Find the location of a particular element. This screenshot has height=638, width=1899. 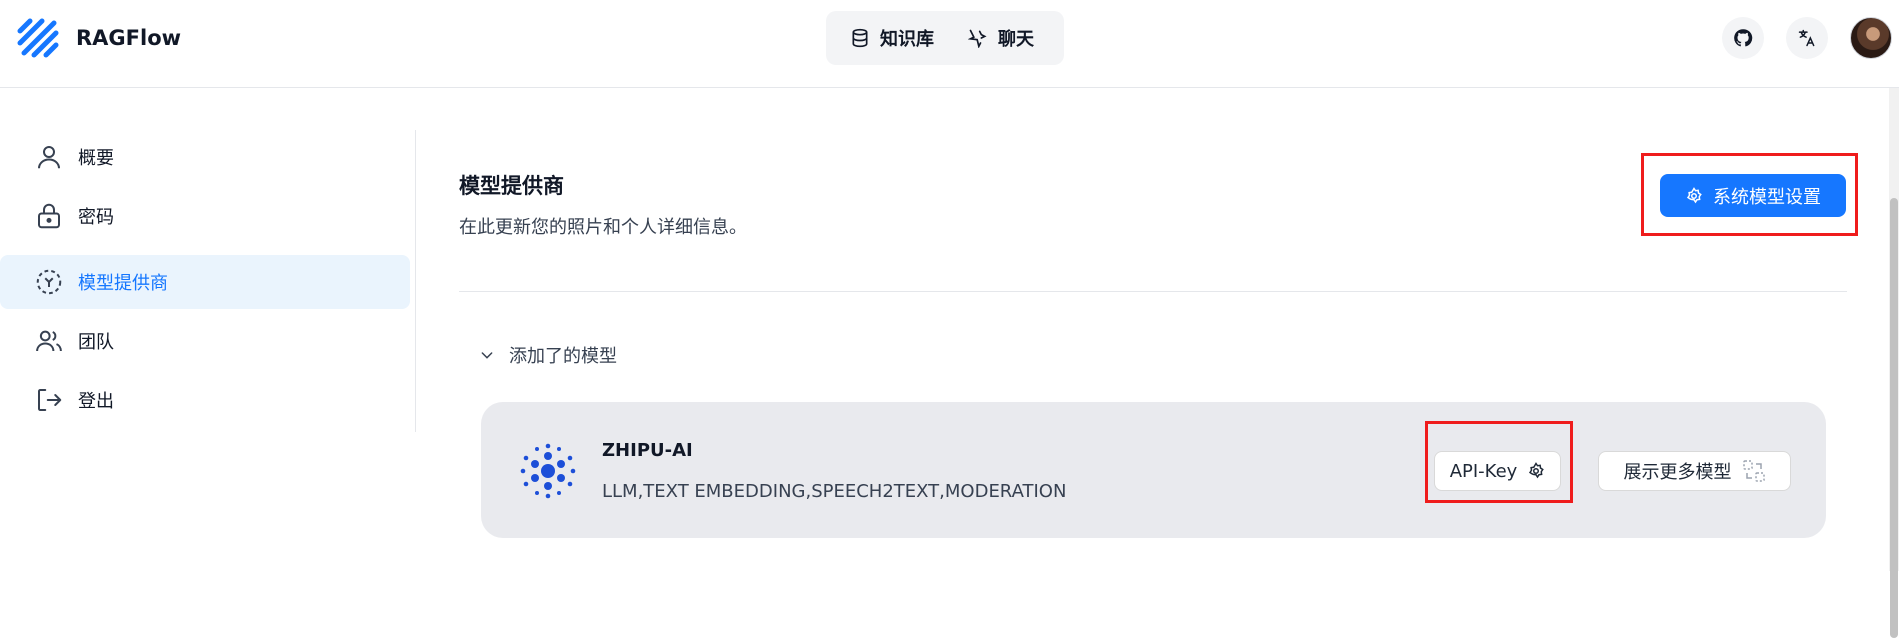

chat-sparkle-icon is located at coordinates (977, 38).